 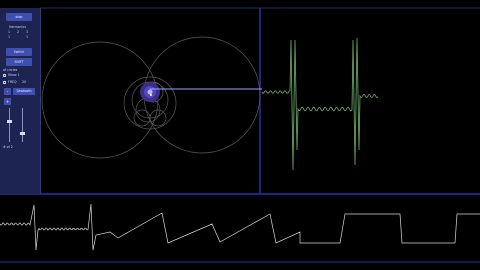 I want to click on switch-waveform-button: Switch Waveform, so click(x=19, y=55).